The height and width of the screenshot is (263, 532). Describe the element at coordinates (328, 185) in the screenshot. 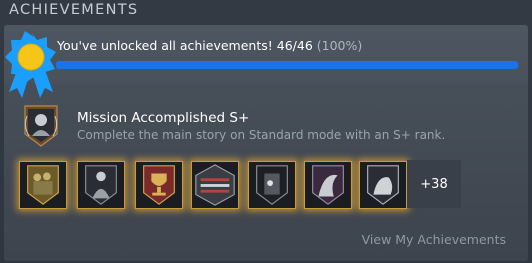

I see `achievement-wraith-icon` at that location.